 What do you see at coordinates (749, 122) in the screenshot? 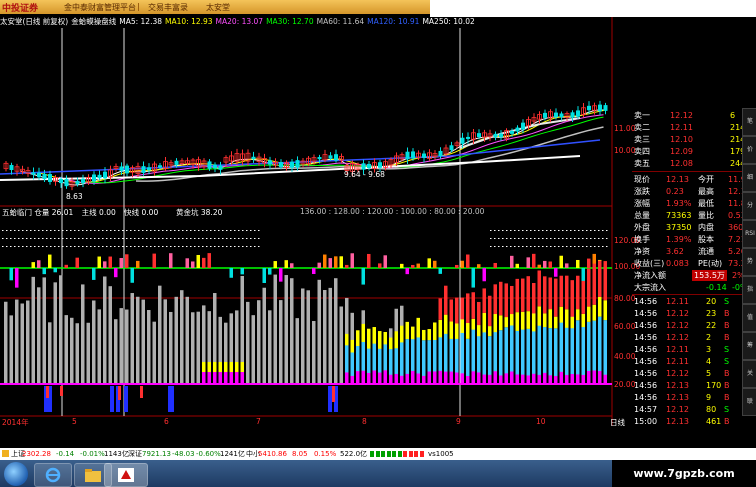
I see `side-tab: 笔` at bounding box center [749, 122].